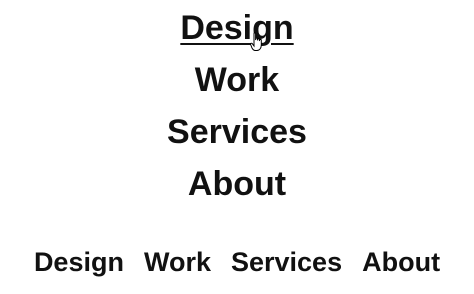 This screenshot has width=474, height=294. Describe the element at coordinates (237, 136) in the screenshot. I see `nav-link-services: Services` at that location.